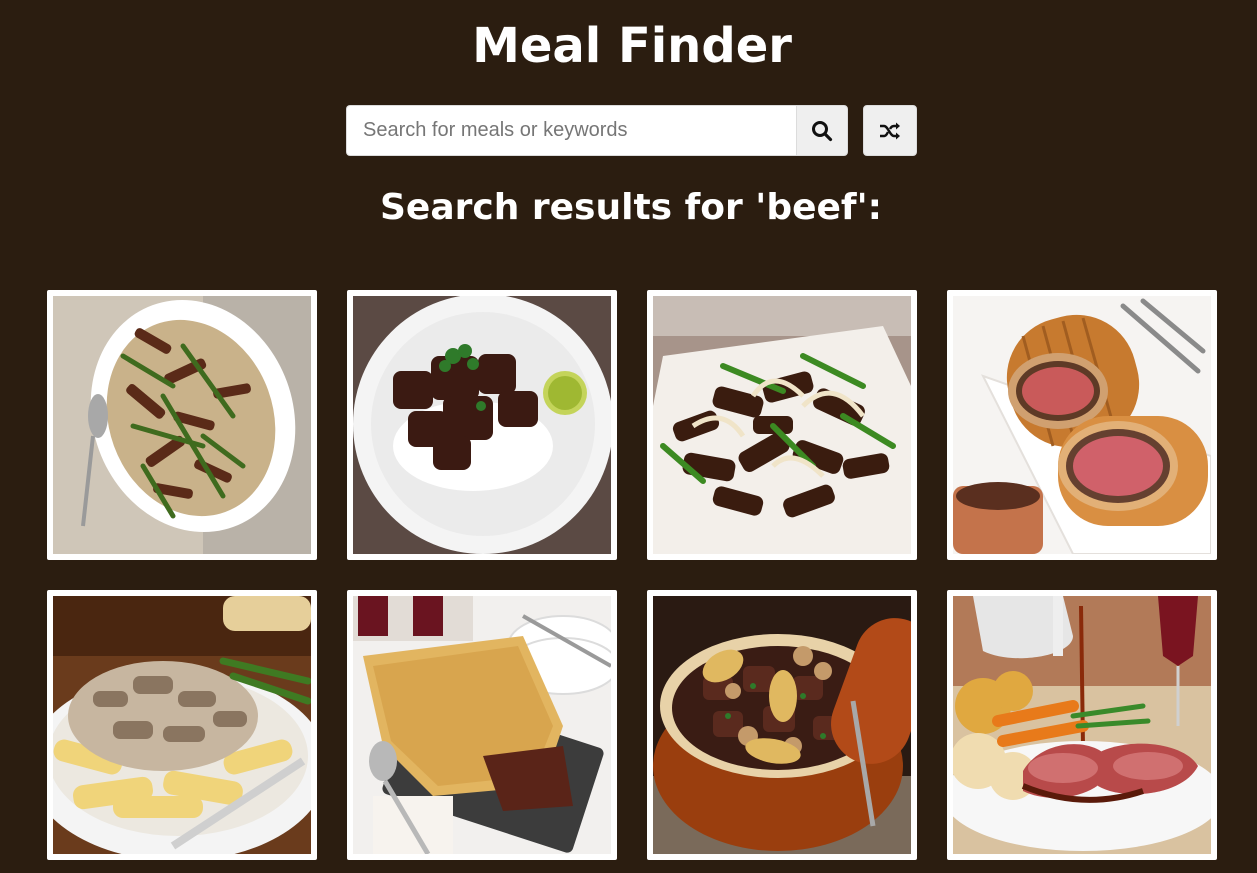 The width and height of the screenshot is (1257, 873). I want to click on search-button, so click(822, 130).